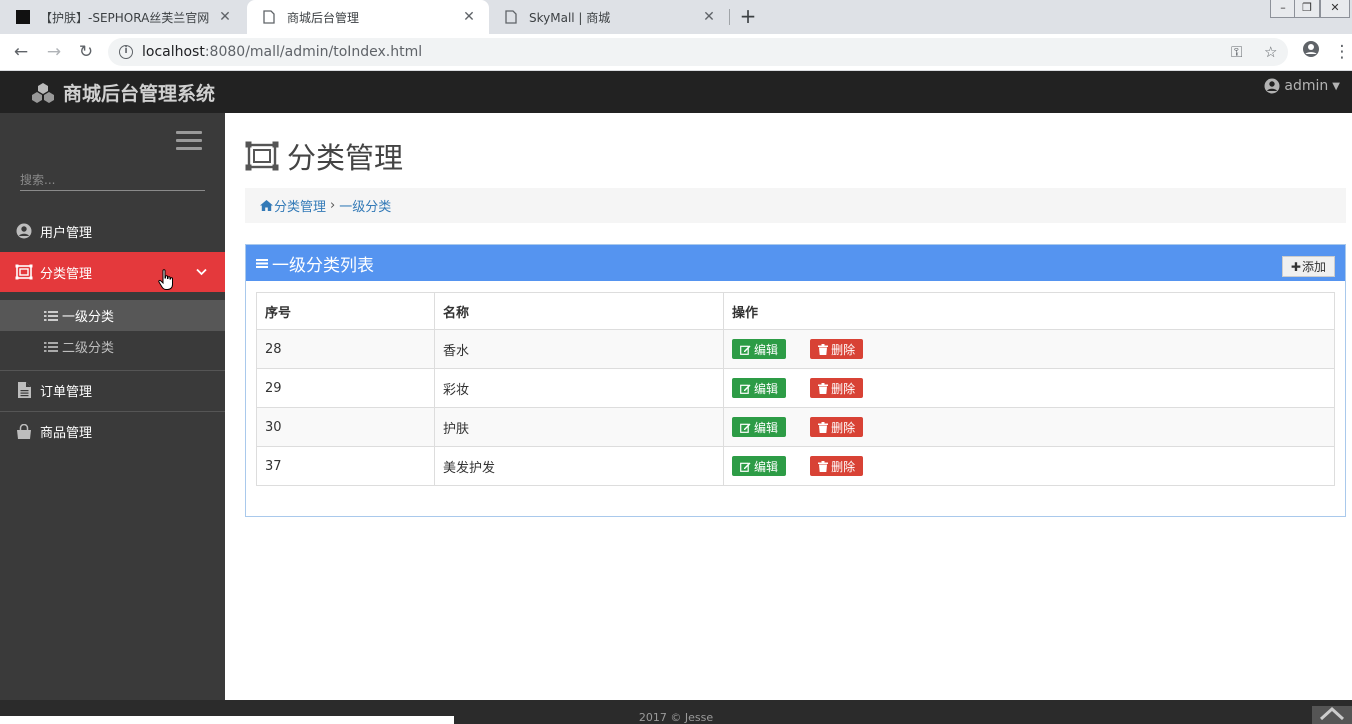  I want to click on add-button-label: 添加, so click(1313, 267).